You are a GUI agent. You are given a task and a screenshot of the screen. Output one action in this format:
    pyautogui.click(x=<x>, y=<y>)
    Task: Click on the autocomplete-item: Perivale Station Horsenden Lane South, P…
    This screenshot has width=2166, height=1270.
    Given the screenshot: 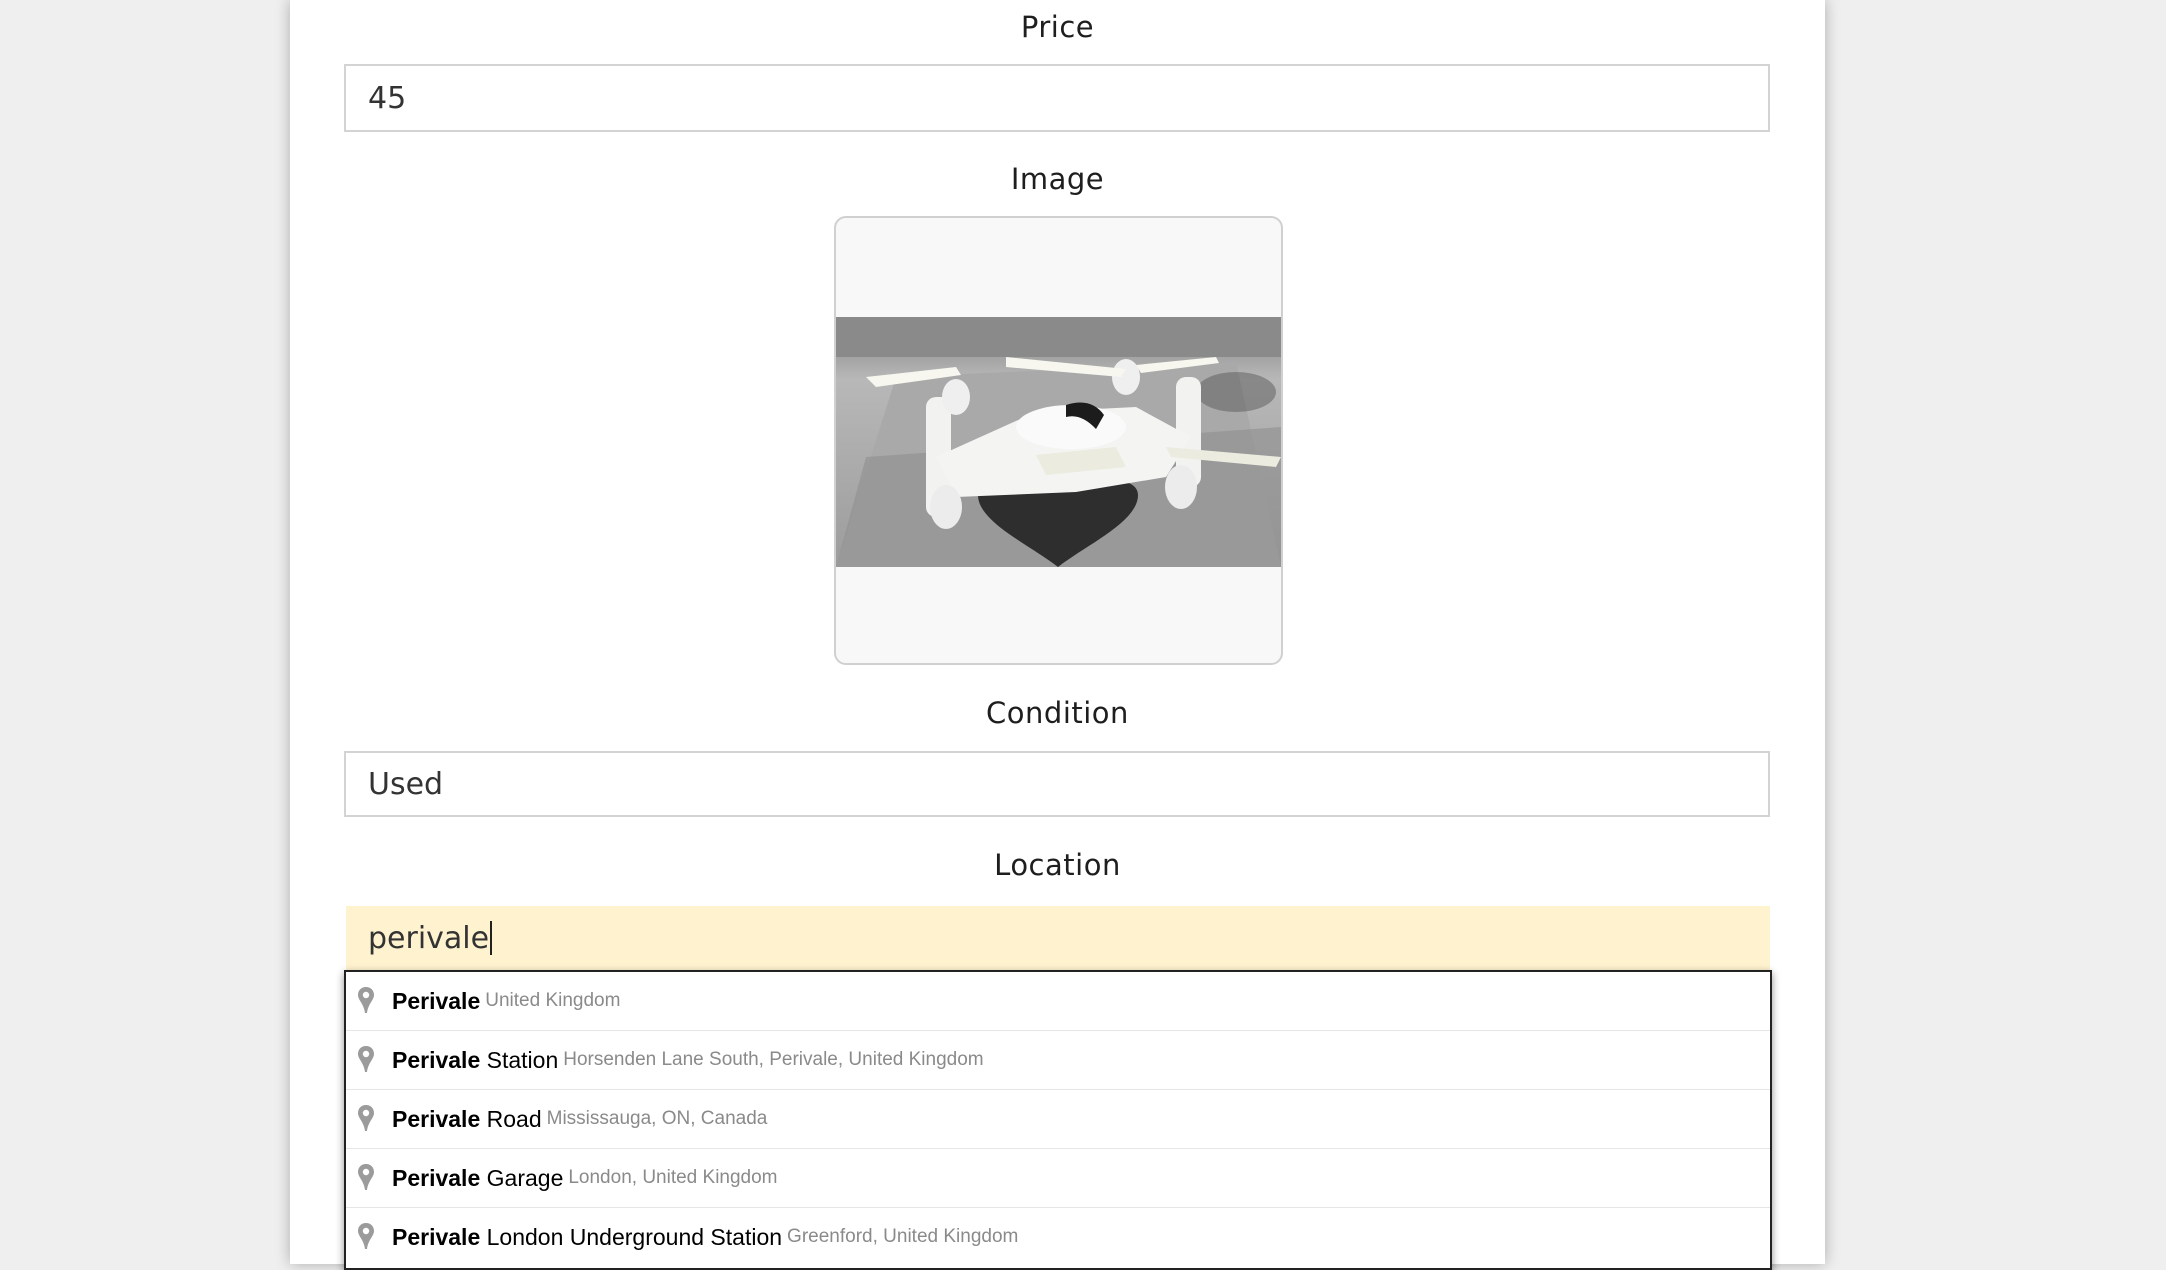 What is the action you would take?
    pyautogui.click(x=1058, y=1059)
    